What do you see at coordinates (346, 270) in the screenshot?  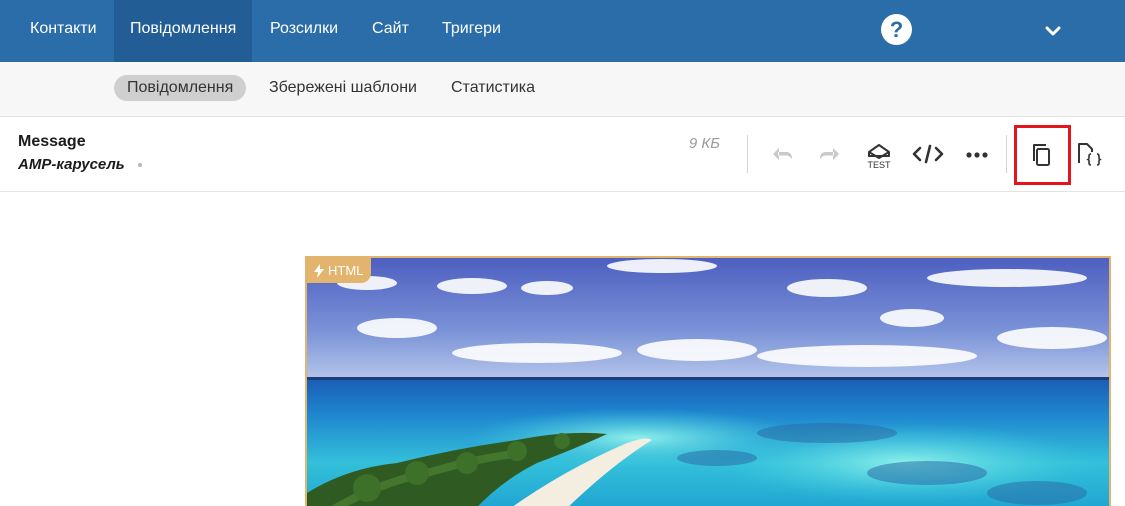 I see `html-badge-label: HTML` at bounding box center [346, 270].